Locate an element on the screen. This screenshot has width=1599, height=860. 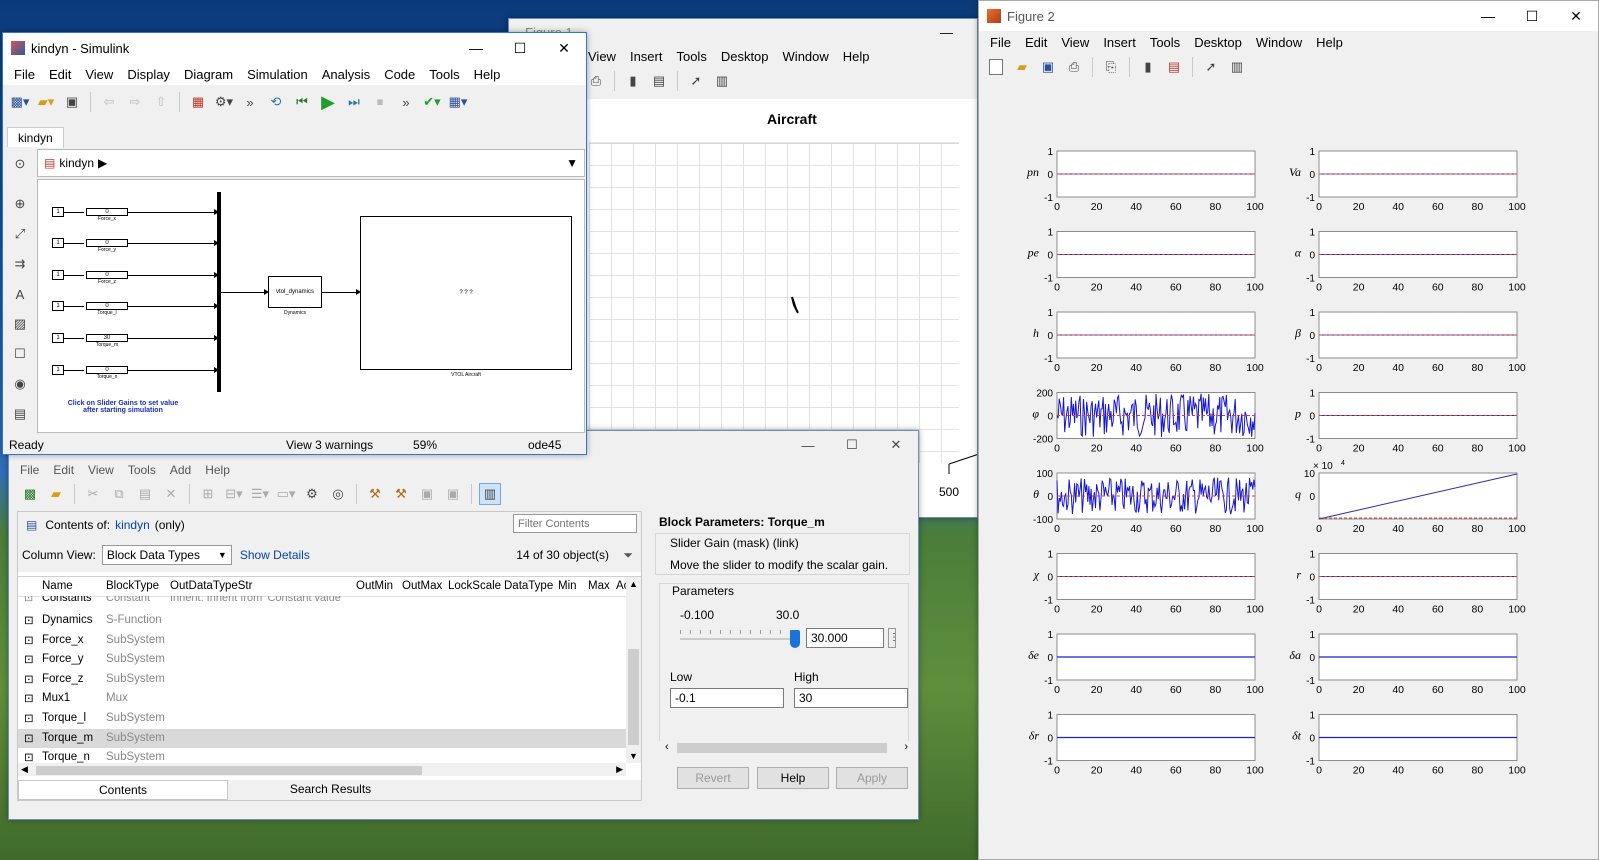
tool-icon: ⚒ is located at coordinates (401, 494).